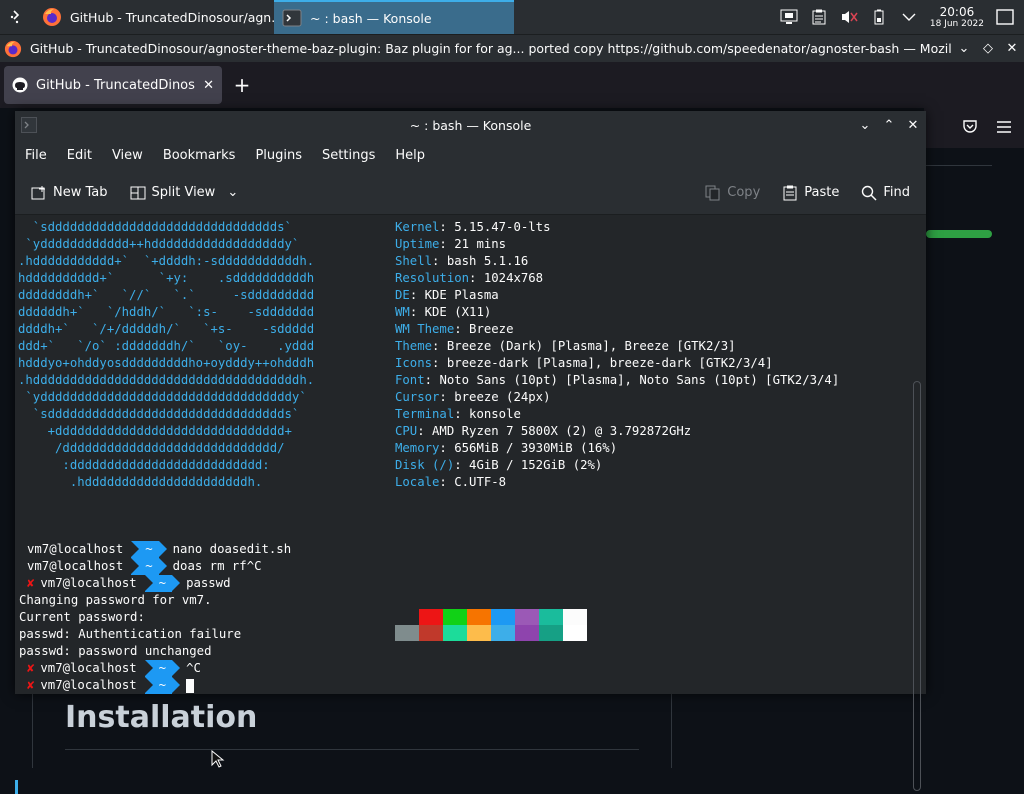  Describe the element at coordinates (617, 261) in the screenshot. I see `info-row: Shell: bash 5.1.16` at that location.